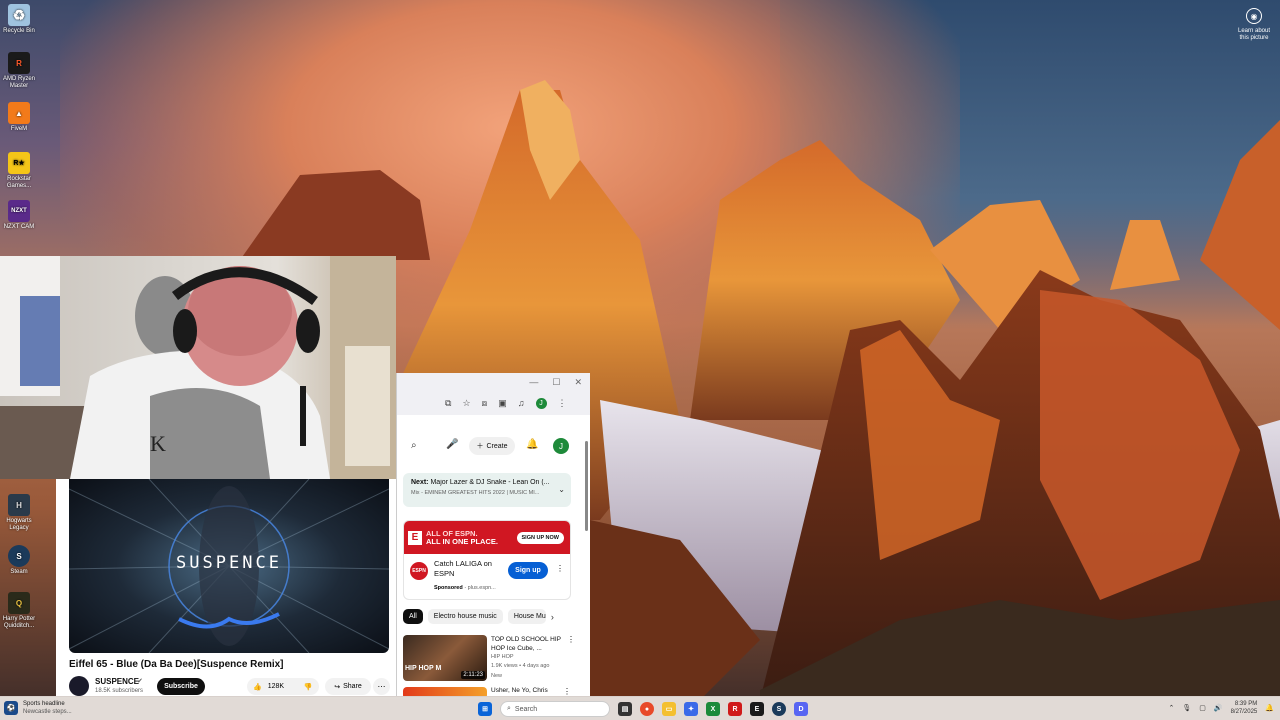  What do you see at coordinates (485, 709) in the screenshot?
I see `start-windows-icon: ⊞` at bounding box center [485, 709].